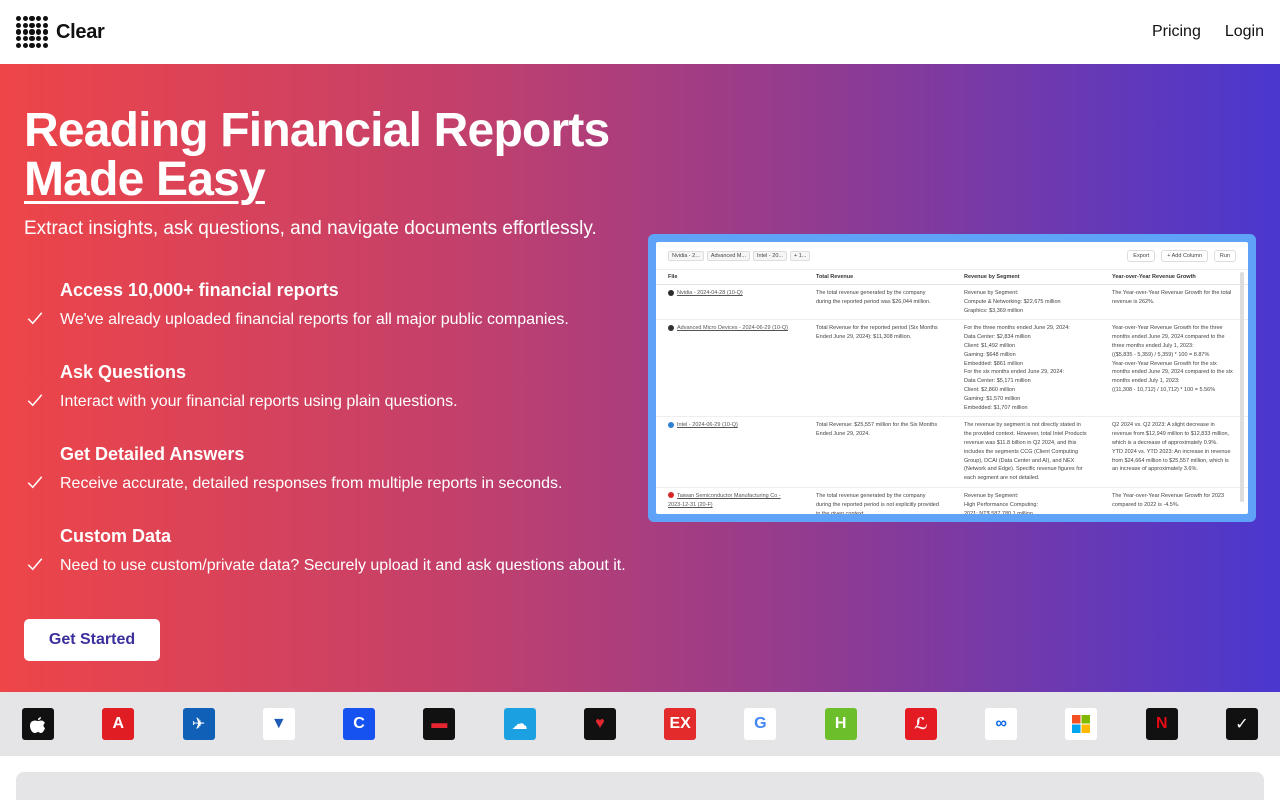  What do you see at coordinates (32, 32) in the screenshot?
I see `brand-dots-icon` at bounding box center [32, 32].